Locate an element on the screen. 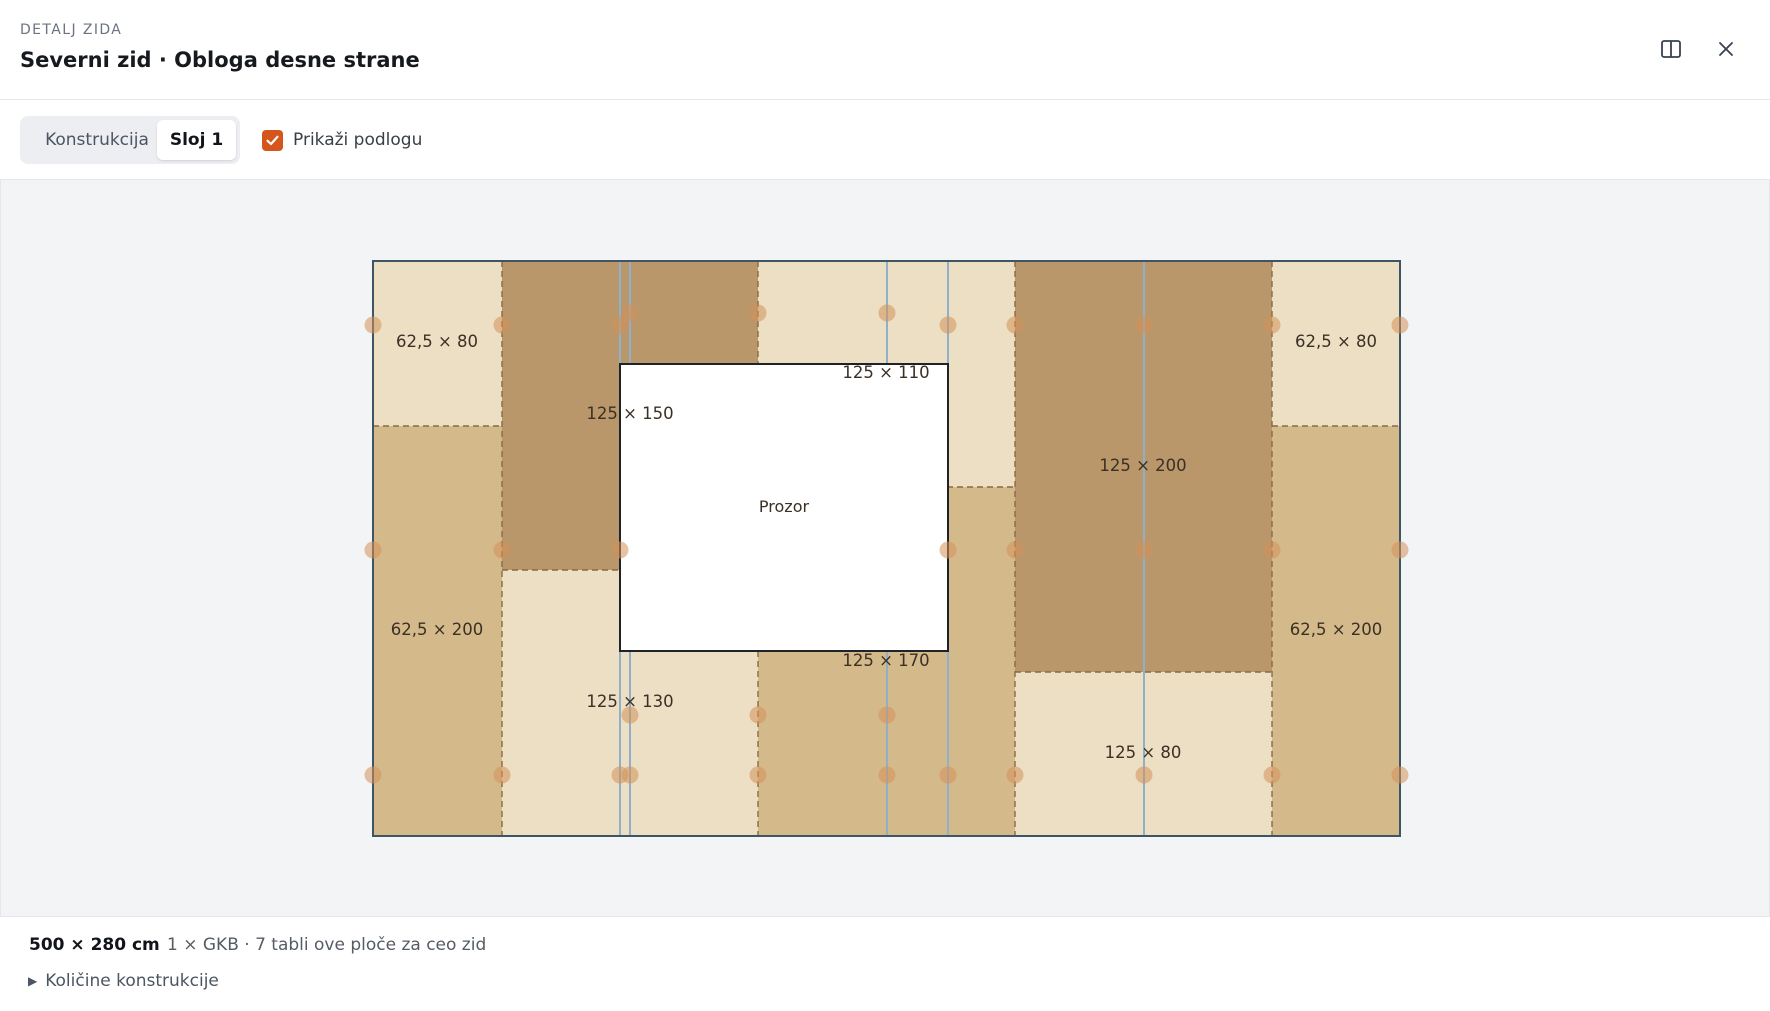  checkmark-icon is located at coordinates (272, 140).